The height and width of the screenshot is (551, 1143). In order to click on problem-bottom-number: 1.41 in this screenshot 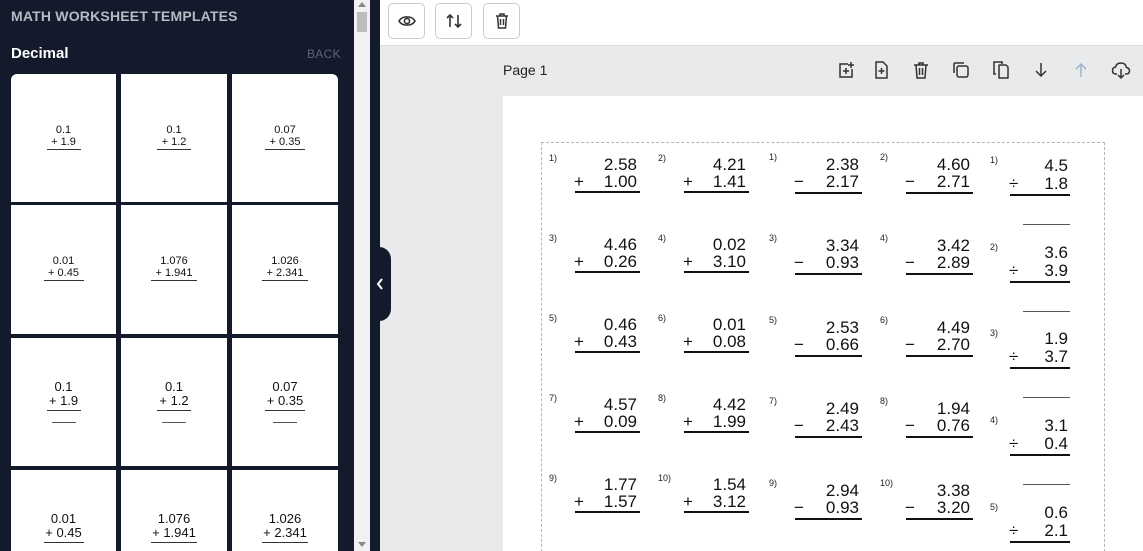, I will do `click(729, 181)`.